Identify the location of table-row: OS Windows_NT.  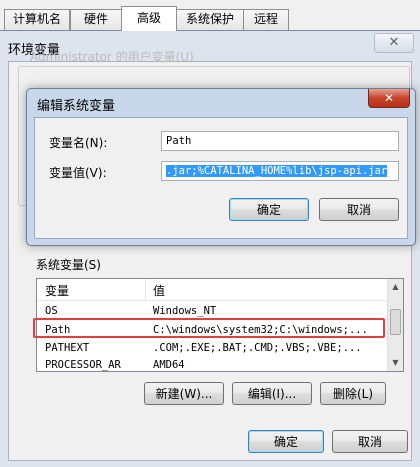
(213, 311).